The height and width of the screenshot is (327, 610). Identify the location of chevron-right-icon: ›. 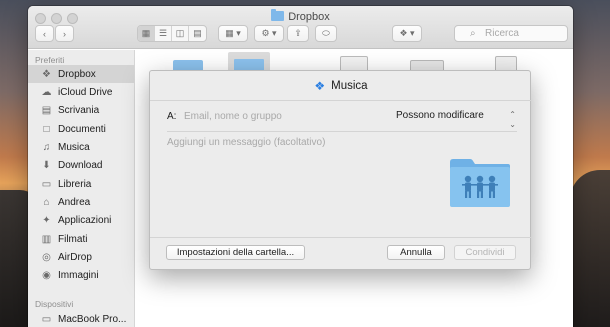
(64, 33).